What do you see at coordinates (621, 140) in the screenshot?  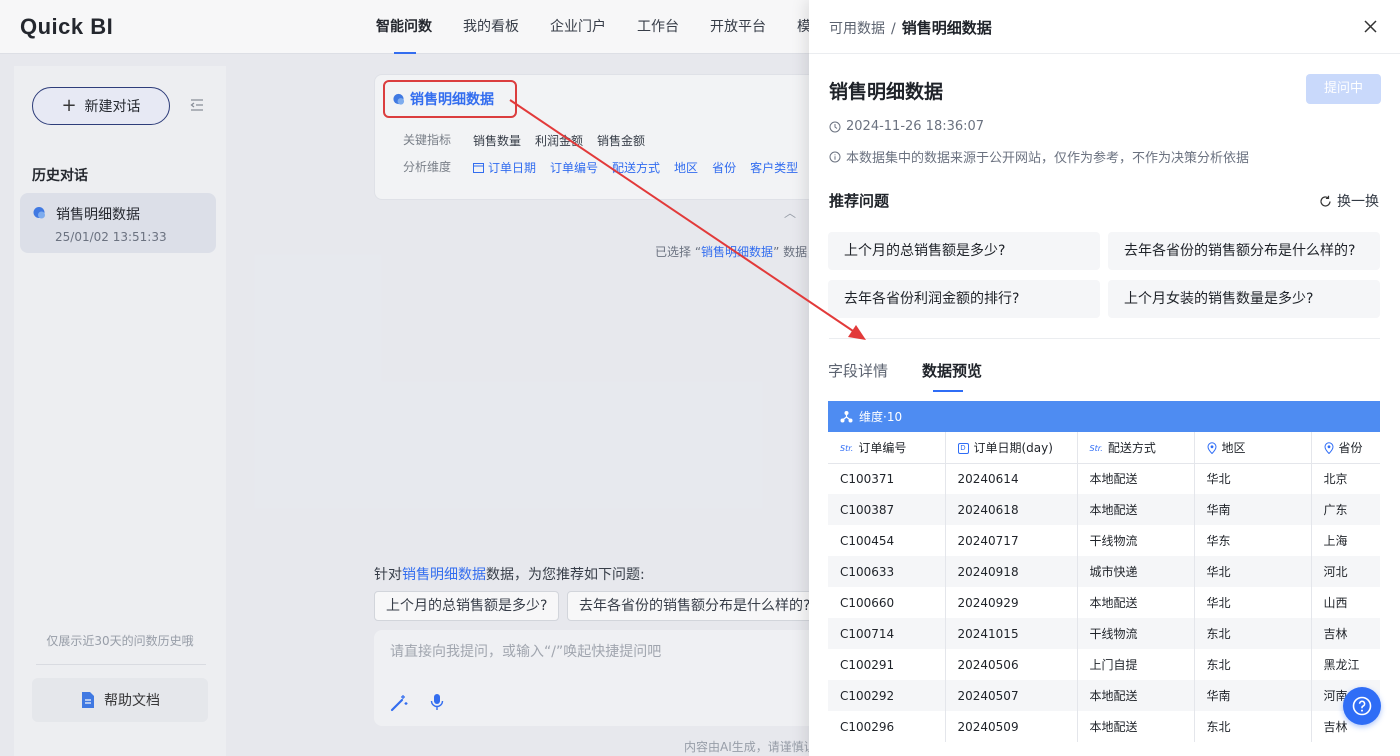 I see `metric-item: 销售金额` at bounding box center [621, 140].